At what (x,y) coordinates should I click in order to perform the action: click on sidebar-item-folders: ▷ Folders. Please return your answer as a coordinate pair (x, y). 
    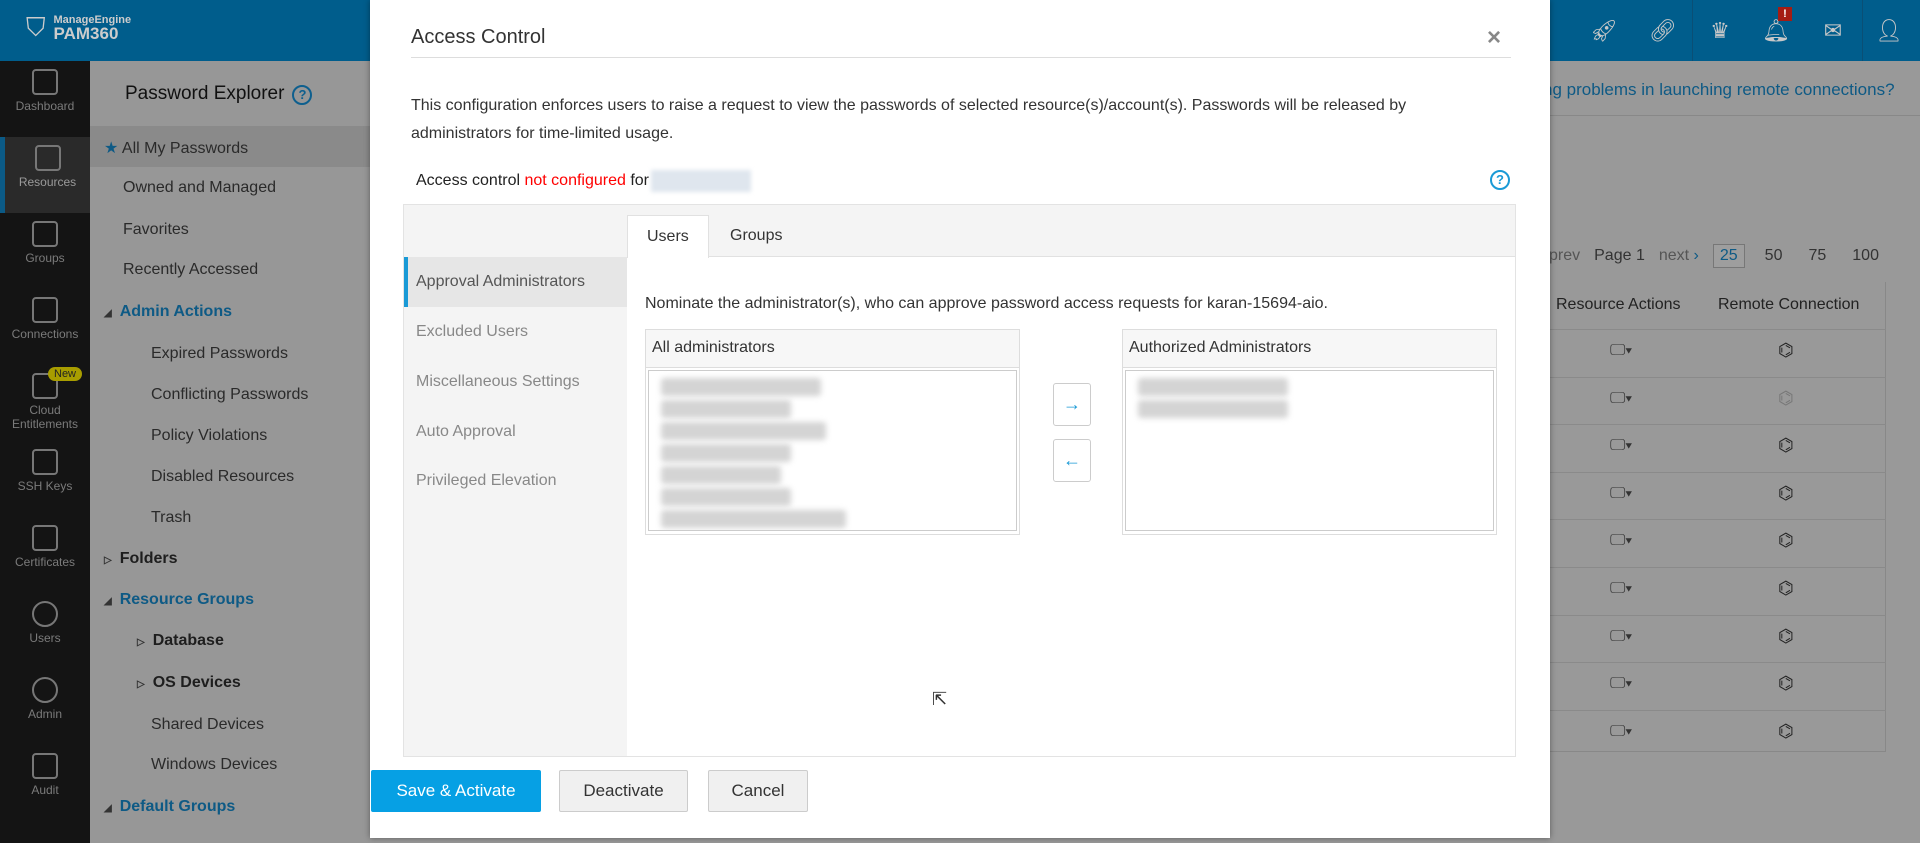
    Looking at the image, I should click on (141, 559).